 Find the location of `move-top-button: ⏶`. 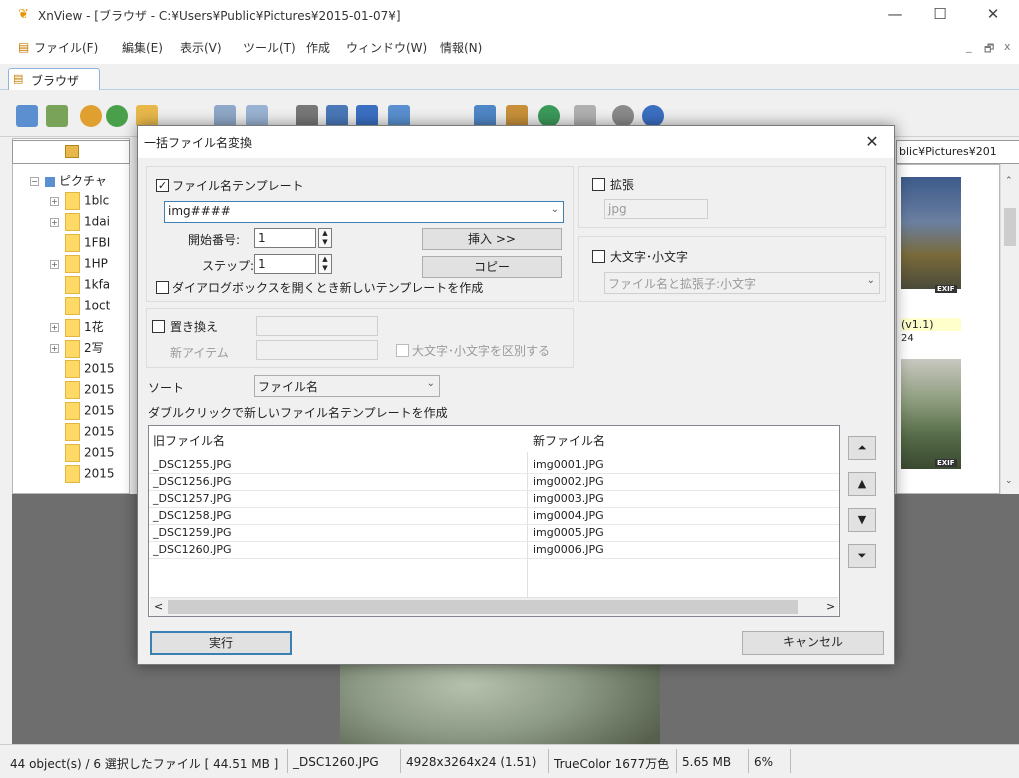

move-top-button: ⏶ is located at coordinates (862, 448).